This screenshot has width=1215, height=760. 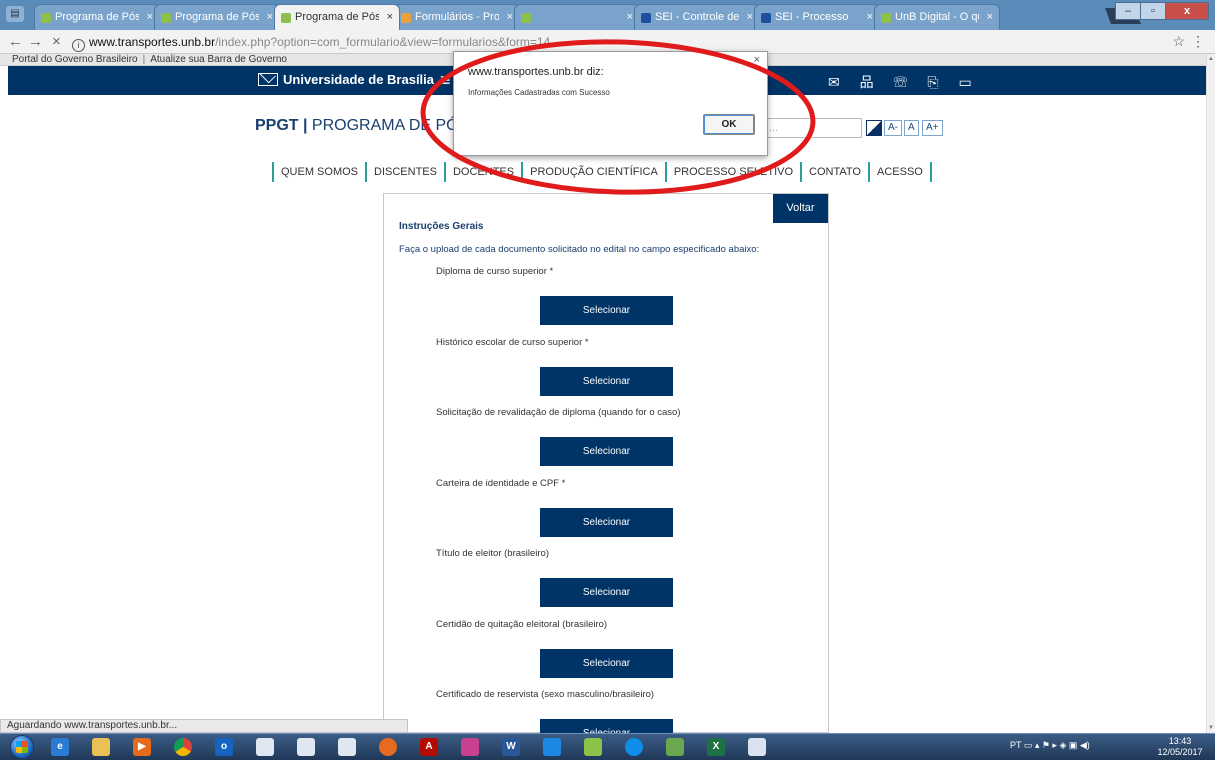 I want to click on taskbar-apps: e ▶ o A W X, so click(x=409, y=747).